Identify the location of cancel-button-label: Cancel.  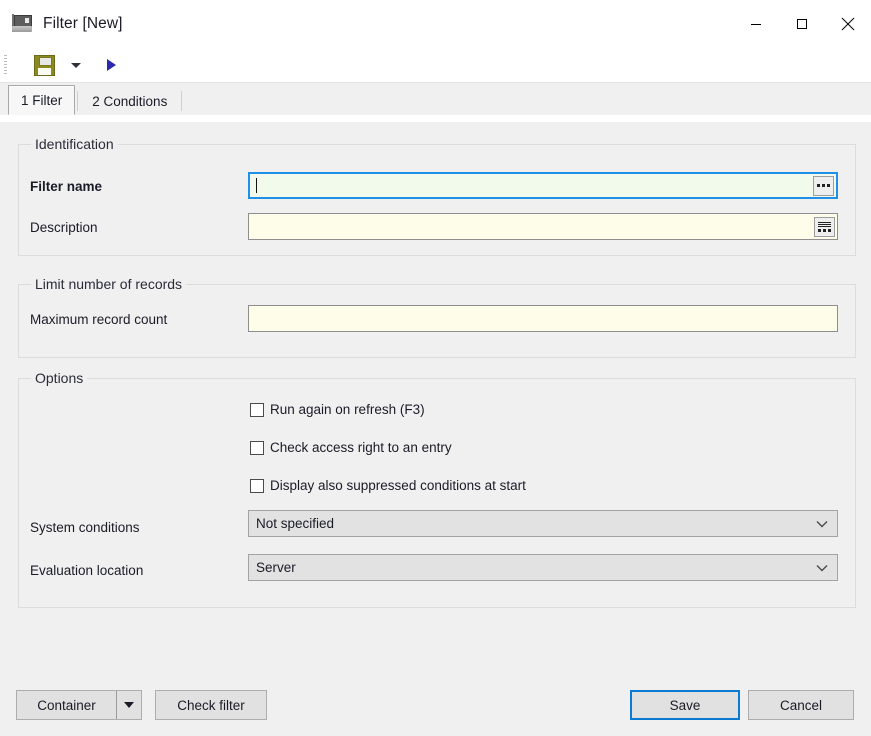
(801, 705).